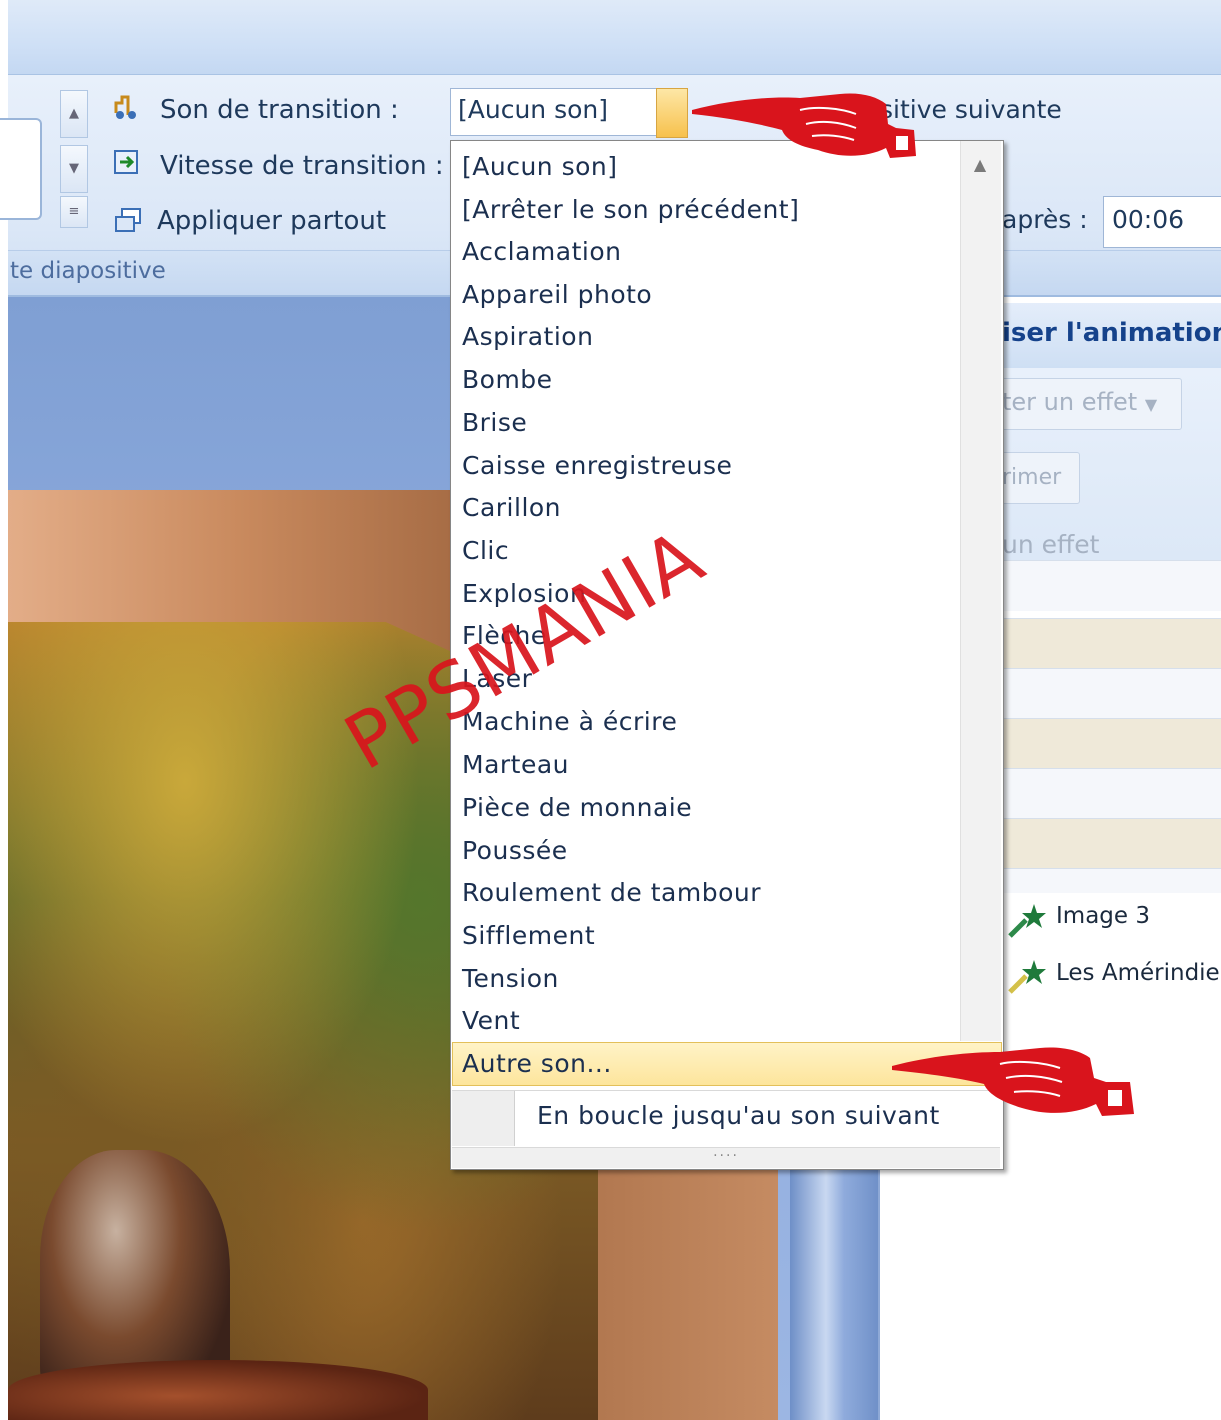 This screenshot has height=1420, width=1221. What do you see at coordinates (271, 221) in the screenshot?
I see `apply-all-button: Appliquer partout` at bounding box center [271, 221].